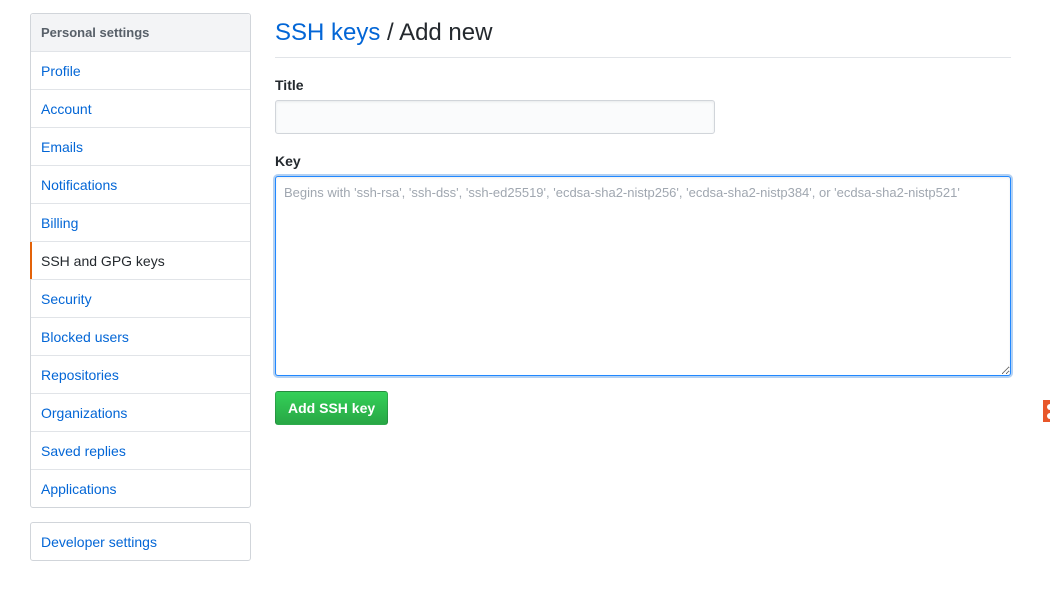  What do you see at coordinates (140, 413) in the screenshot?
I see `sidebar-item-organizations: Organizations` at bounding box center [140, 413].